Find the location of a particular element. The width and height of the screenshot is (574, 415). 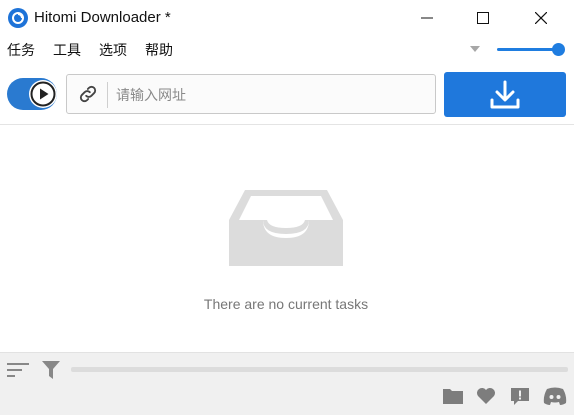

close-icon is located at coordinates (541, 18).